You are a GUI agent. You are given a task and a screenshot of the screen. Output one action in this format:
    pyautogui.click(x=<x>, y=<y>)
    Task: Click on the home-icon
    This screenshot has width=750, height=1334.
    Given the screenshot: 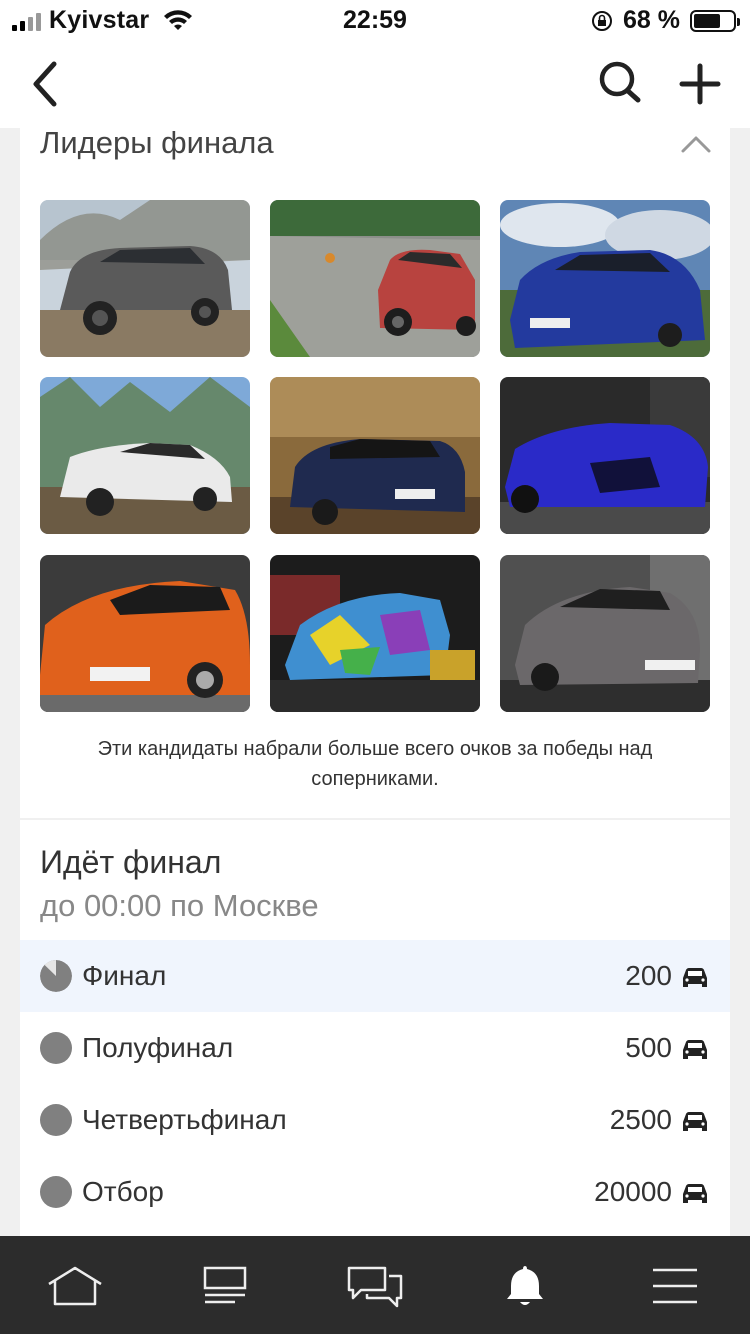 What is the action you would take?
    pyautogui.click(x=75, y=1286)
    